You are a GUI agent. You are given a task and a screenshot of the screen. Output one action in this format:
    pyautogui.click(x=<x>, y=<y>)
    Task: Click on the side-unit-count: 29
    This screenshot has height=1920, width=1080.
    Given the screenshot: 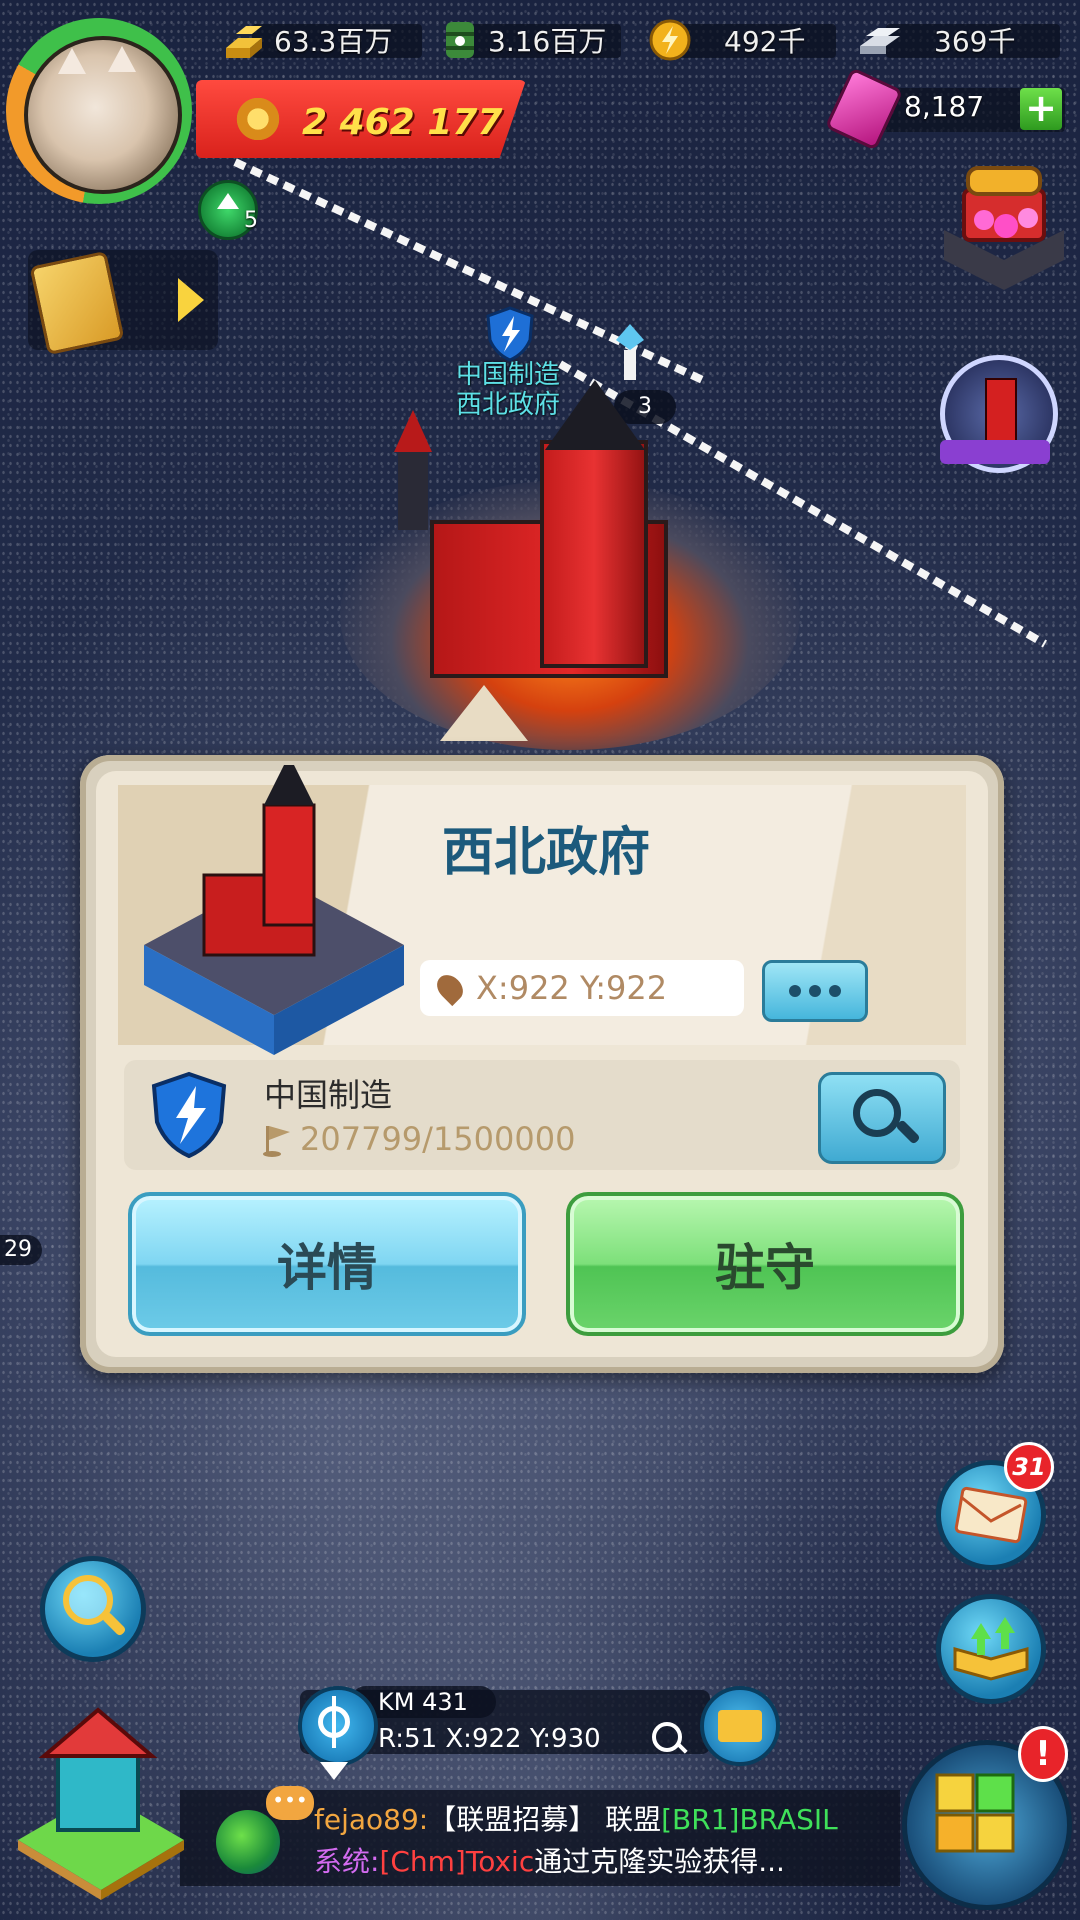 What is the action you would take?
    pyautogui.click(x=21, y=1250)
    